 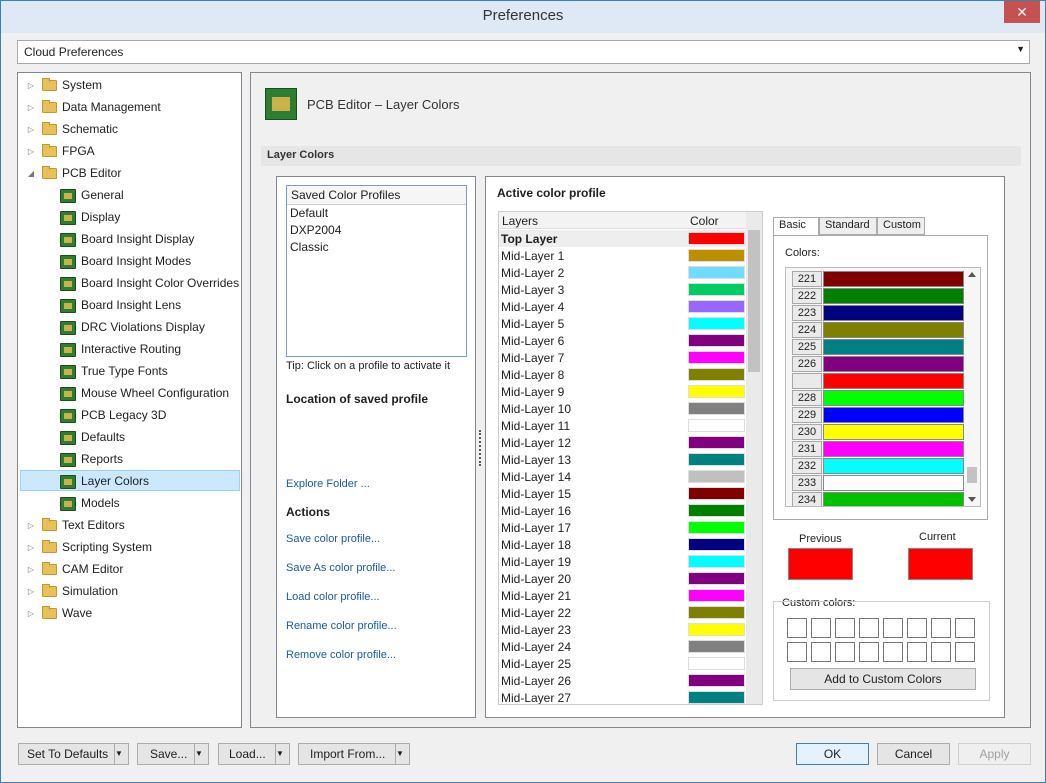 I want to click on tree-item-layer-colors: Layer Colors, so click(x=129, y=481).